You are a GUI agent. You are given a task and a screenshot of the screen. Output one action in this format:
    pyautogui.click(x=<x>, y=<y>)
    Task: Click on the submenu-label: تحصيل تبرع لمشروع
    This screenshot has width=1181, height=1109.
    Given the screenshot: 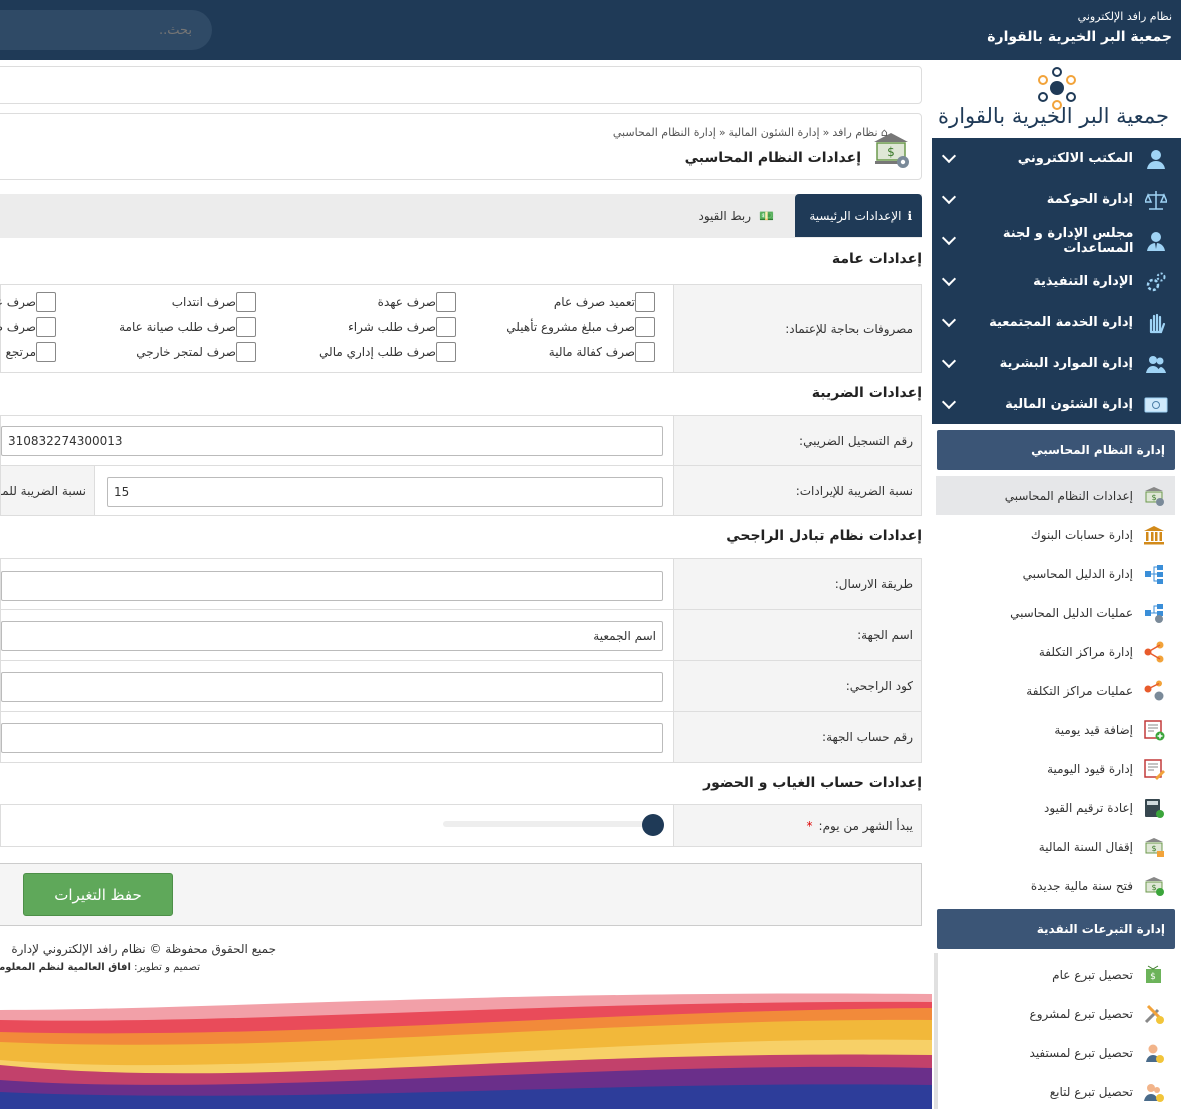 What is the action you would take?
    pyautogui.click(x=1081, y=1013)
    